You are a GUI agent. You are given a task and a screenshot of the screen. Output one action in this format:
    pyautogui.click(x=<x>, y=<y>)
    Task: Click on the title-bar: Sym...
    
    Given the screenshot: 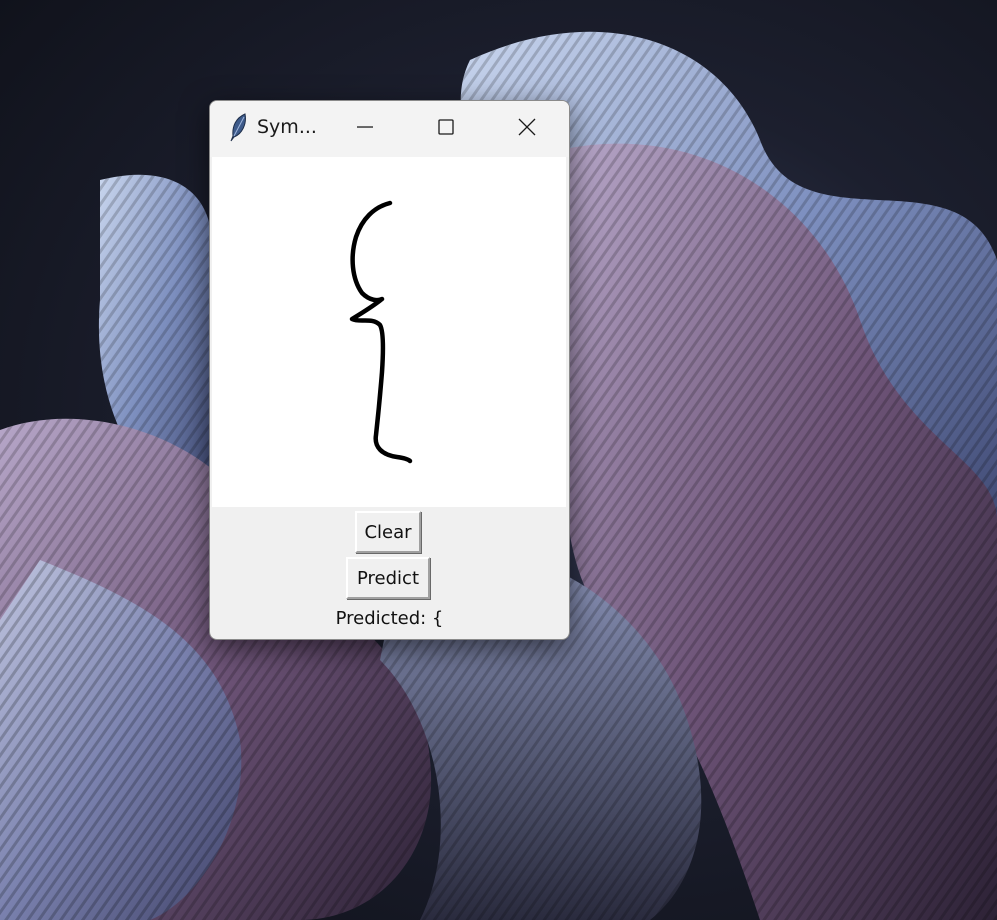 What is the action you would take?
    pyautogui.click(x=389, y=129)
    